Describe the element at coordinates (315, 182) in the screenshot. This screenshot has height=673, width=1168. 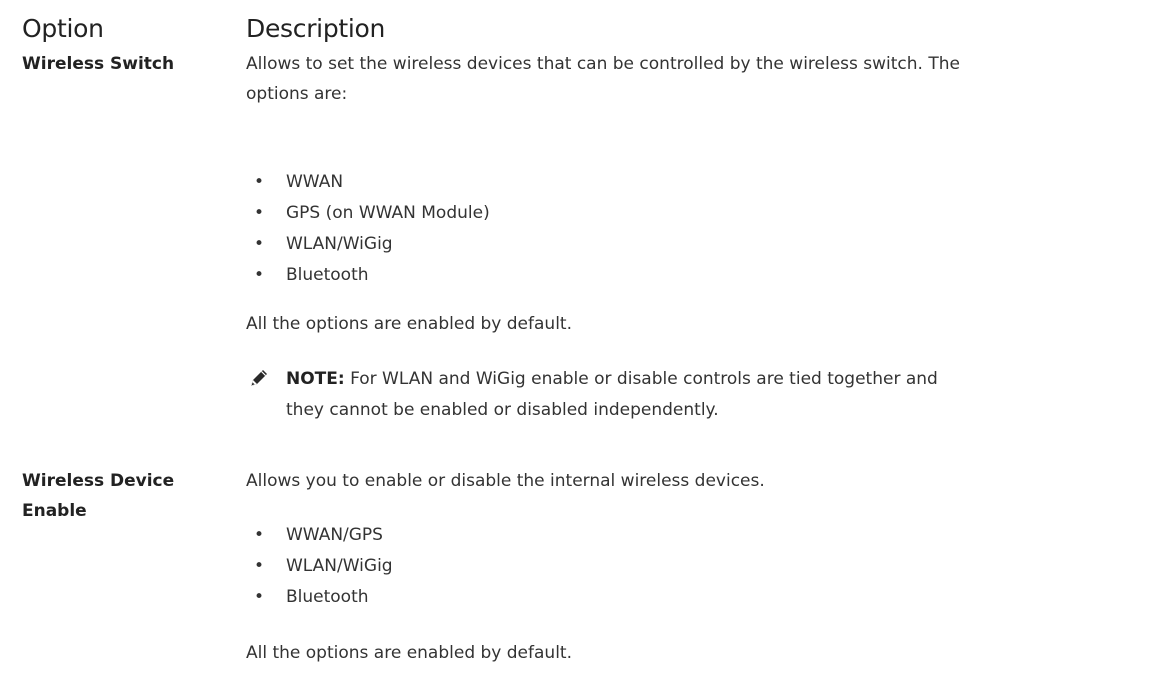
I see `list-item-label: WWAN` at that location.